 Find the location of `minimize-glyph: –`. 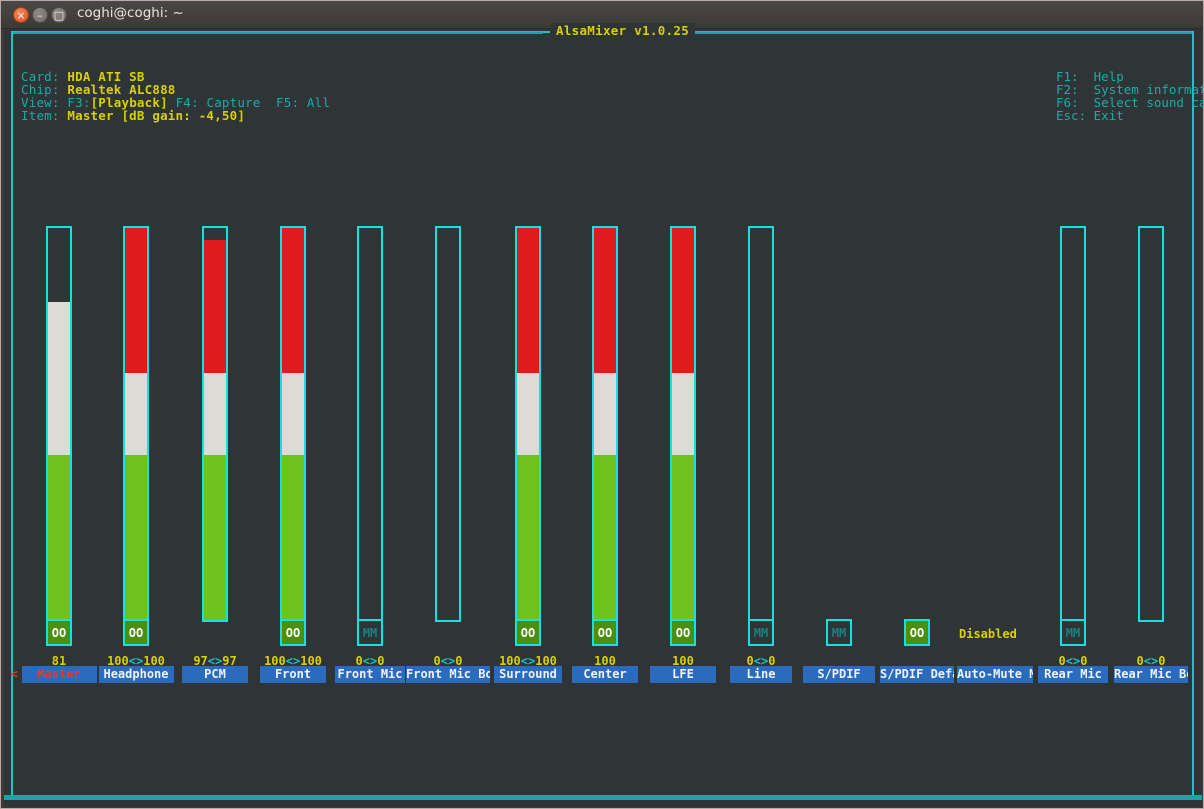

minimize-glyph: – is located at coordinates (40, 15).